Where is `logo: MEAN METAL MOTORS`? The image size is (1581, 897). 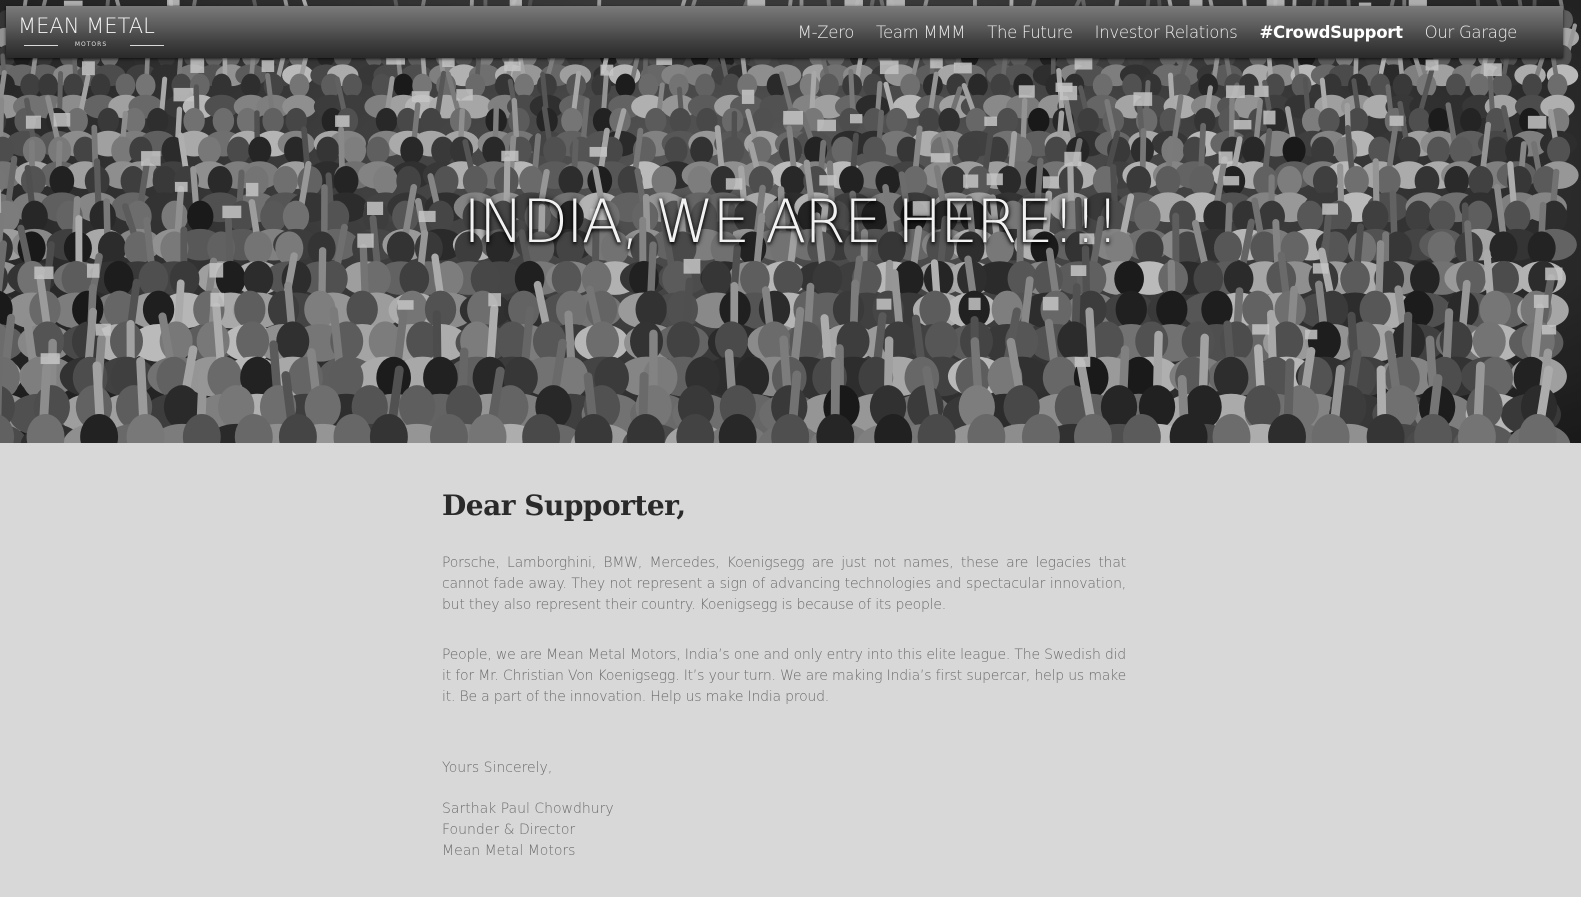
logo: MEAN METAL MOTORS is located at coordinates (98, 33).